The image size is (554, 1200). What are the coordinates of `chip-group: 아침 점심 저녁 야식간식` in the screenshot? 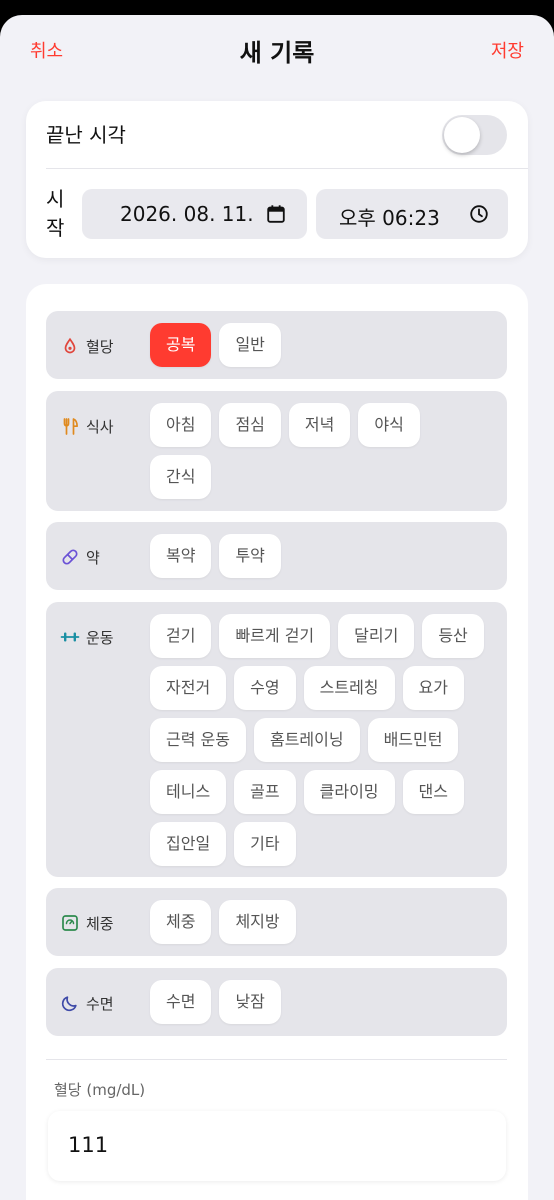 It's located at (322, 455).